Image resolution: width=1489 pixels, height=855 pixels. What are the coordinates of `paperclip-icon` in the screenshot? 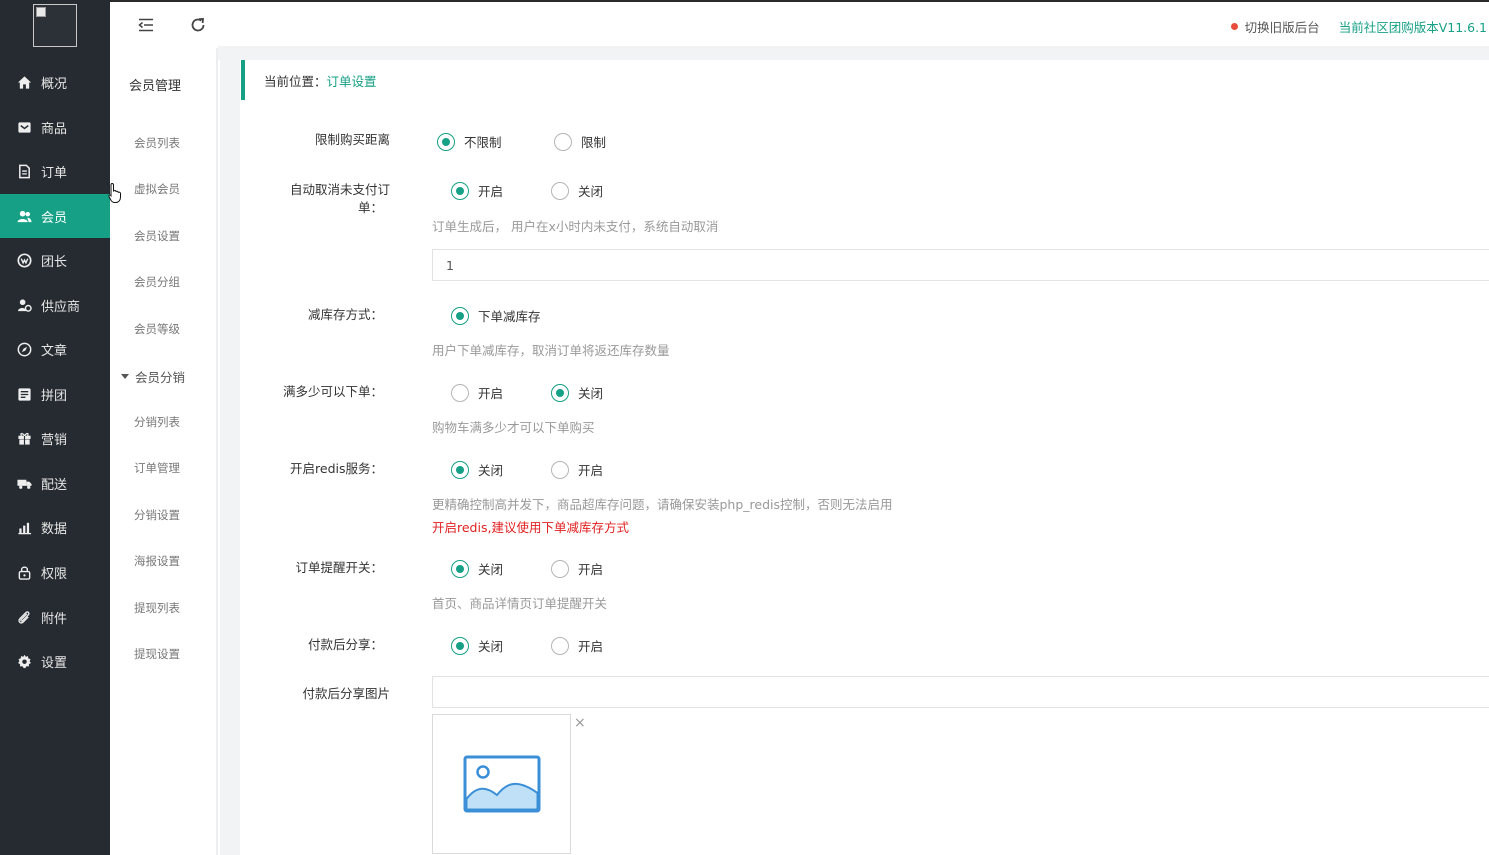 It's located at (24, 617).